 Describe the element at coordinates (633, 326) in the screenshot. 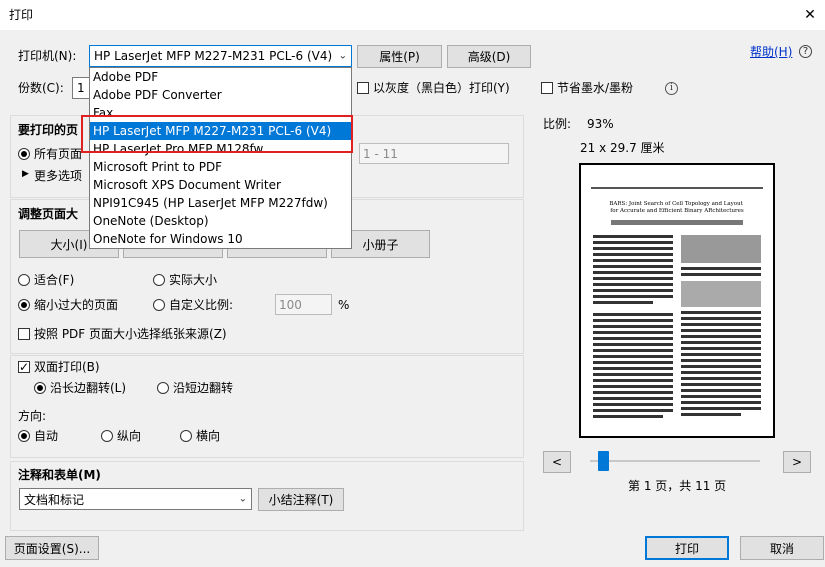

I see `preview-left-column` at that location.